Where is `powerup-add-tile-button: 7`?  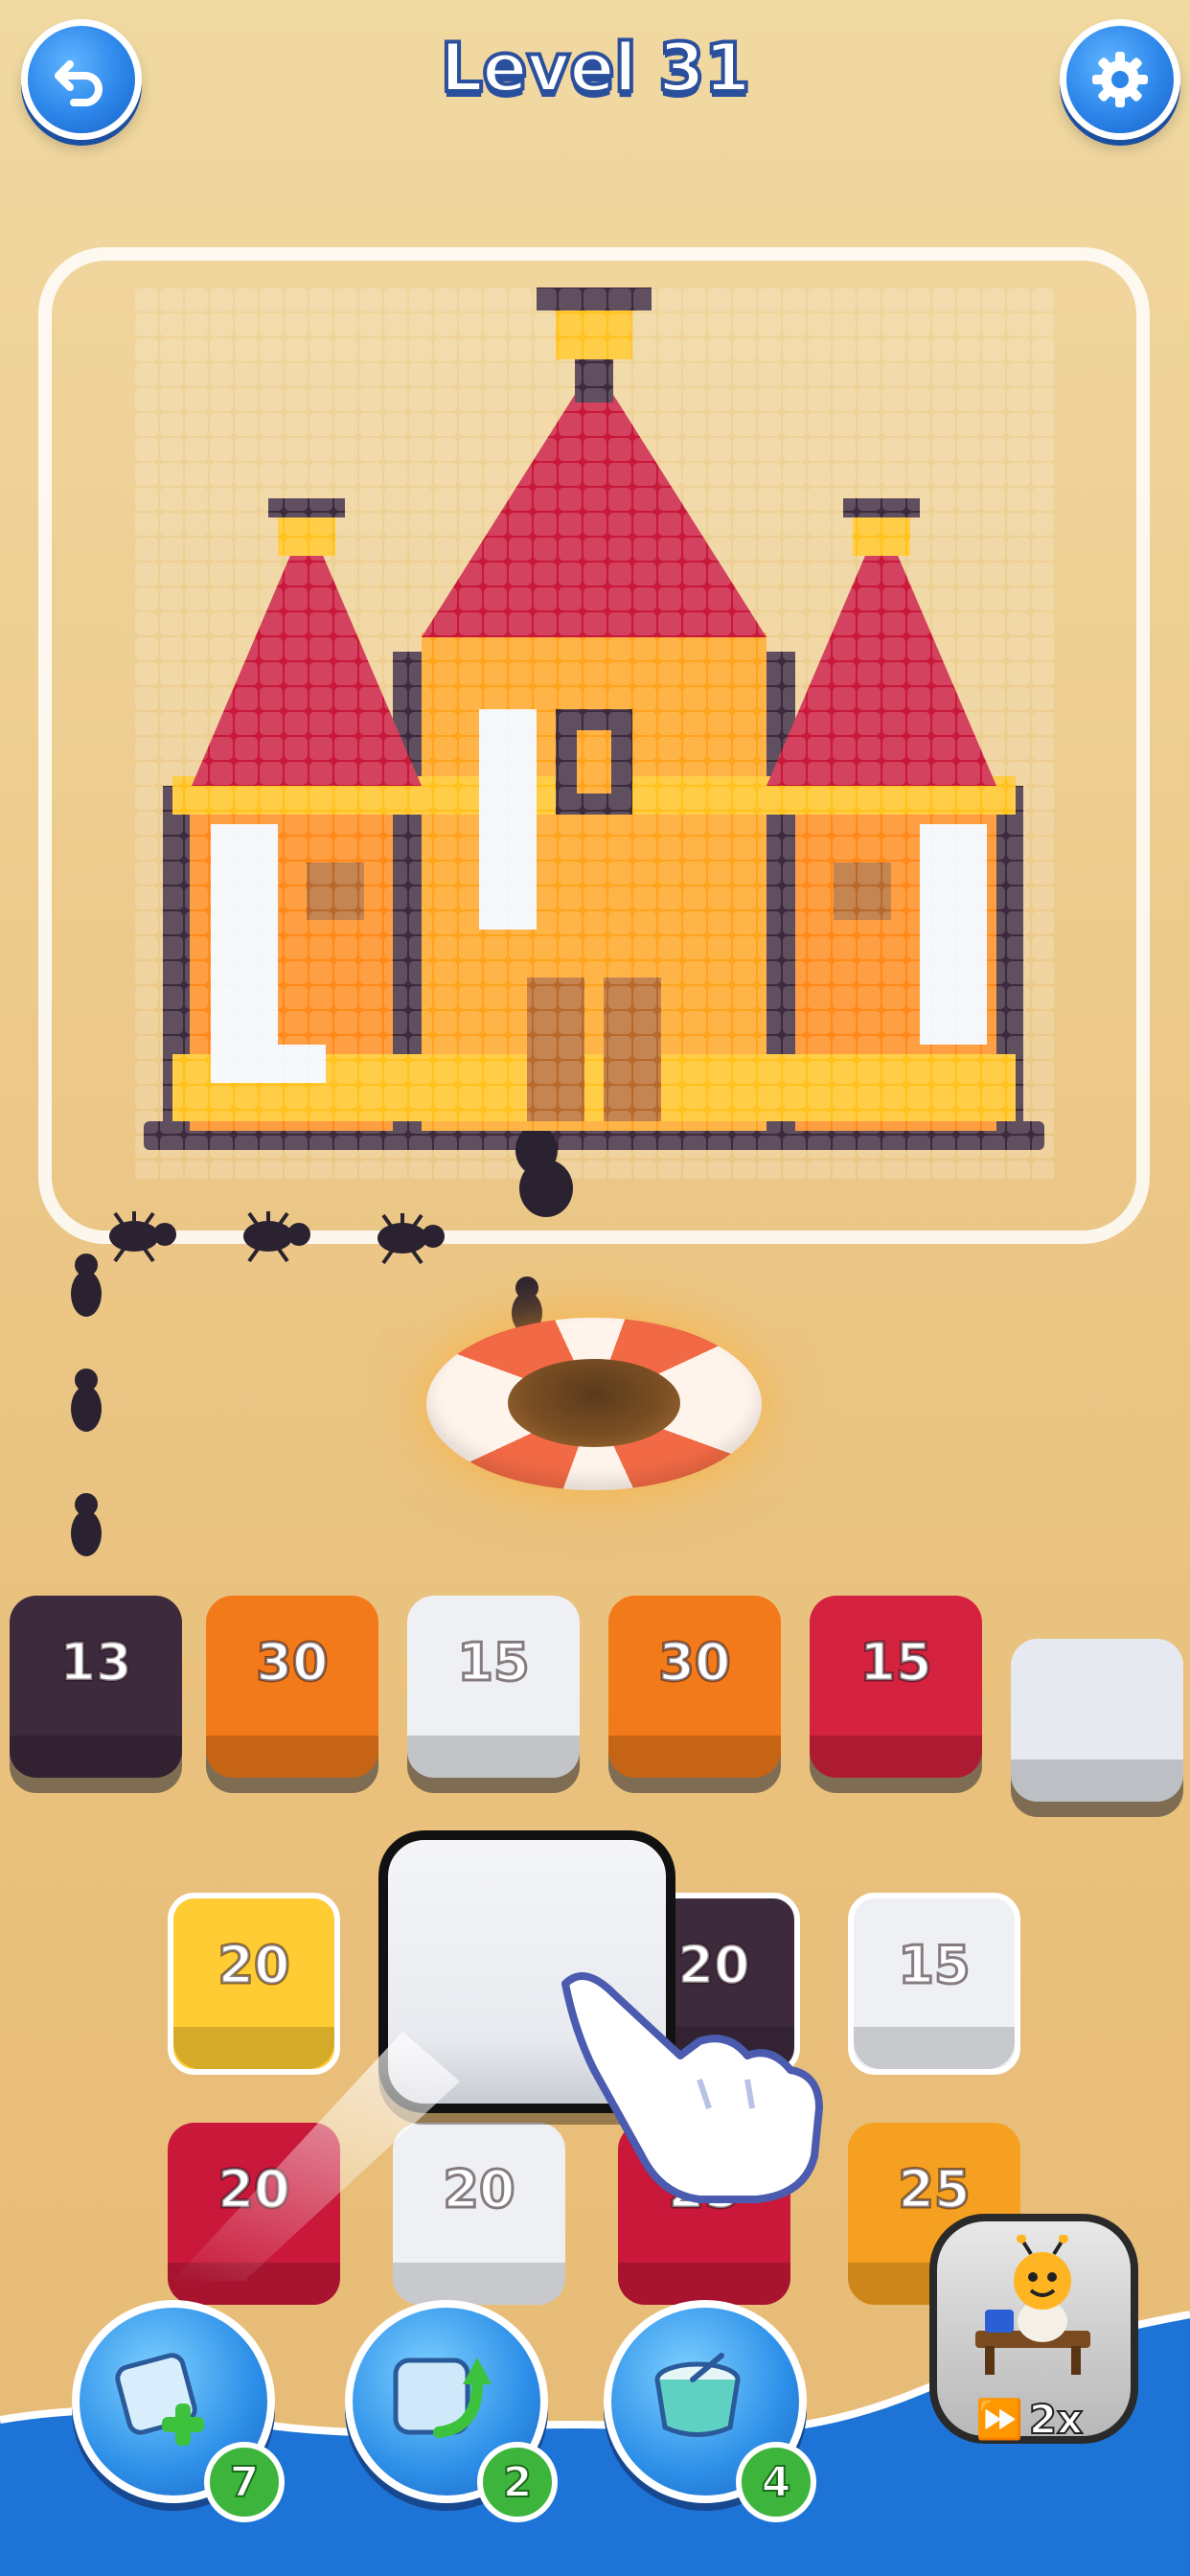 powerup-add-tile-button: 7 is located at coordinates (179, 2411).